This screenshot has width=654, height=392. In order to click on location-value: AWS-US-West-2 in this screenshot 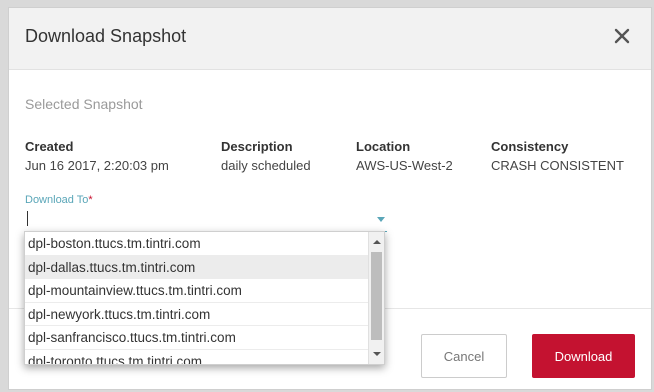, I will do `click(404, 165)`.